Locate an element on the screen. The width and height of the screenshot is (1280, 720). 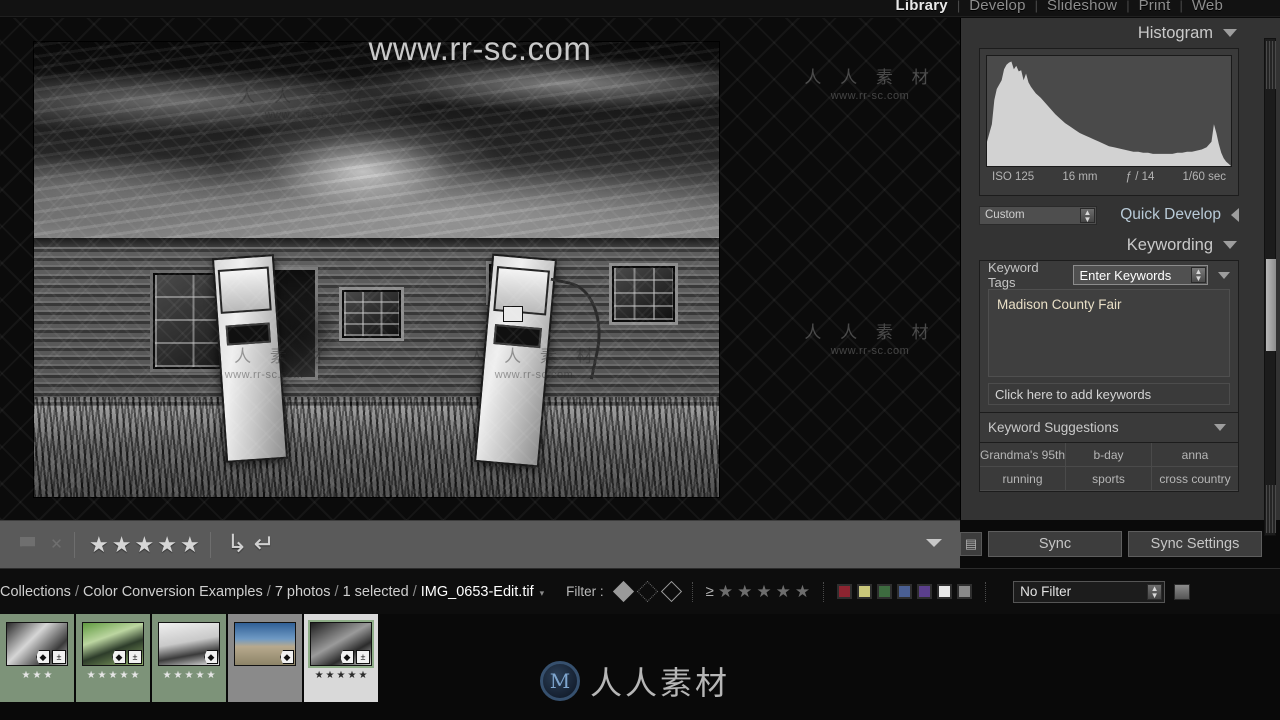
keyword-suggestion: cross country is located at coordinates (1195, 479).